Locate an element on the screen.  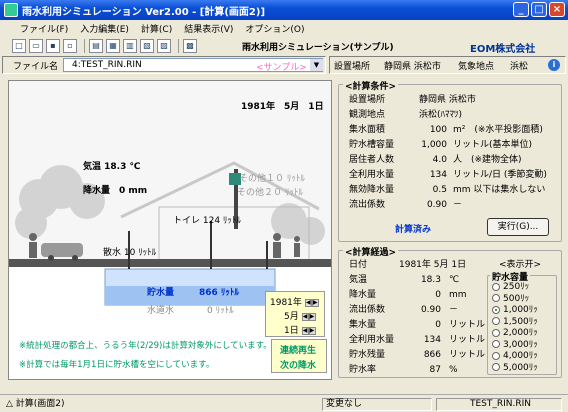
company-name: EOM株式会社 is located at coordinates (503, 49).